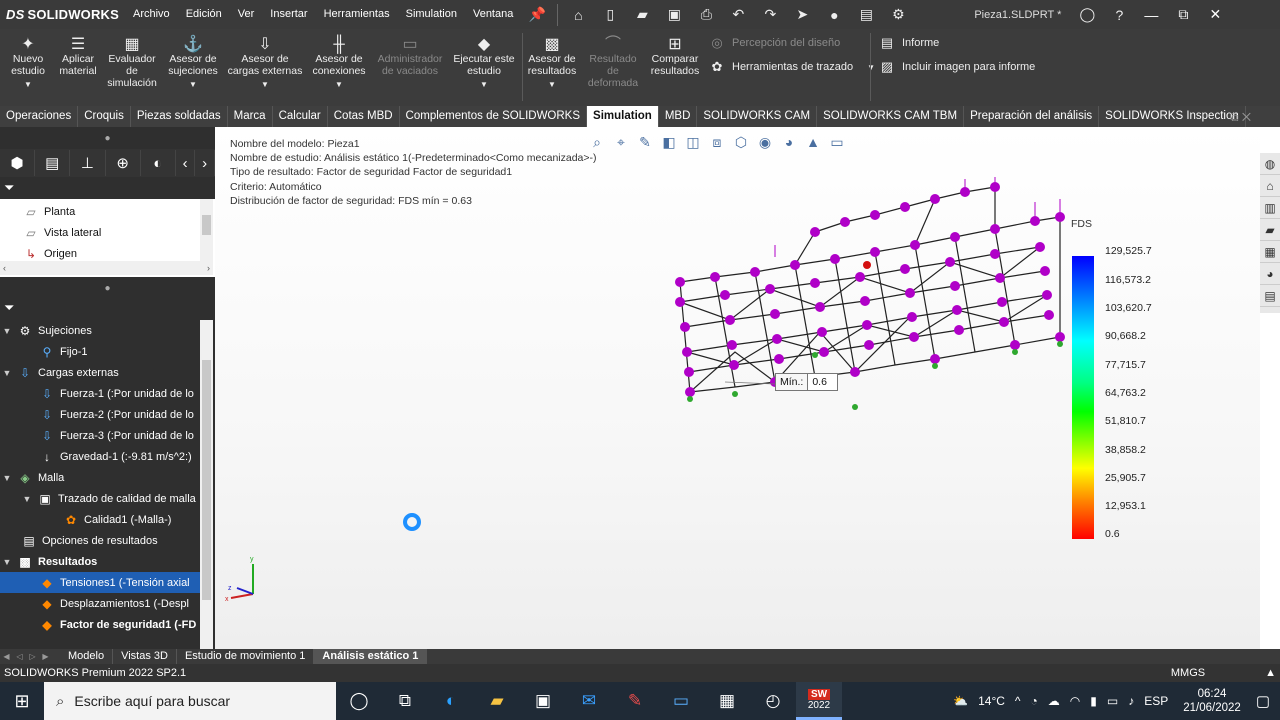 The width and height of the screenshot is (1280, 720). What do you see at coordinates (104, 116) in the screenshot?
I see `tab-croquis: Croquis` at bounding box center [104, 116].